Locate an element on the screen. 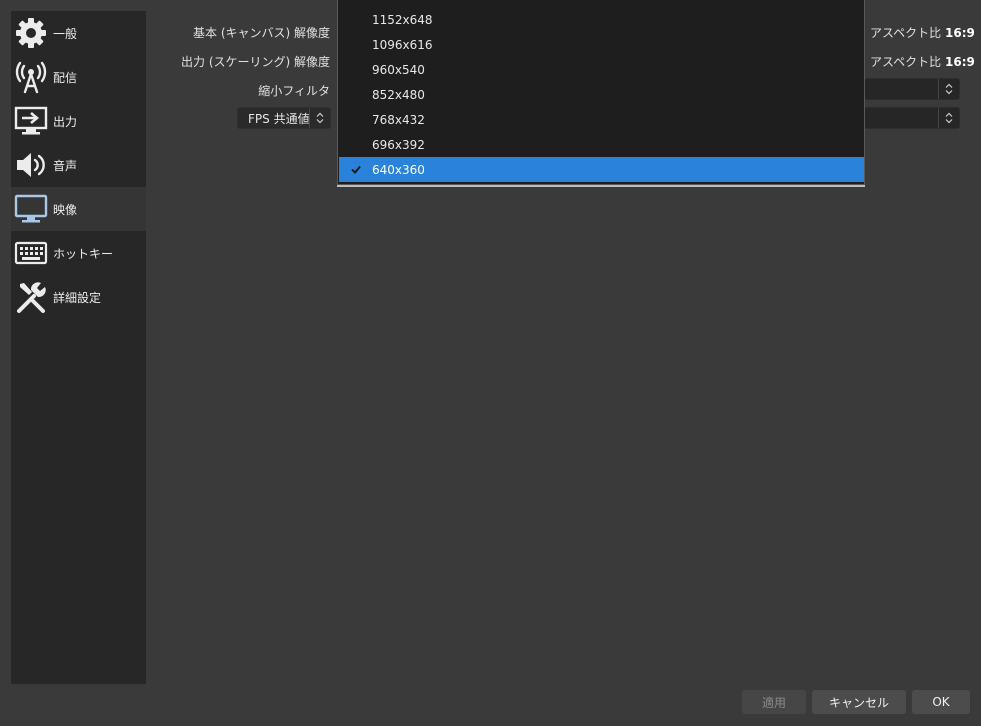  monitor-icon is located at coordinates (31, 209).